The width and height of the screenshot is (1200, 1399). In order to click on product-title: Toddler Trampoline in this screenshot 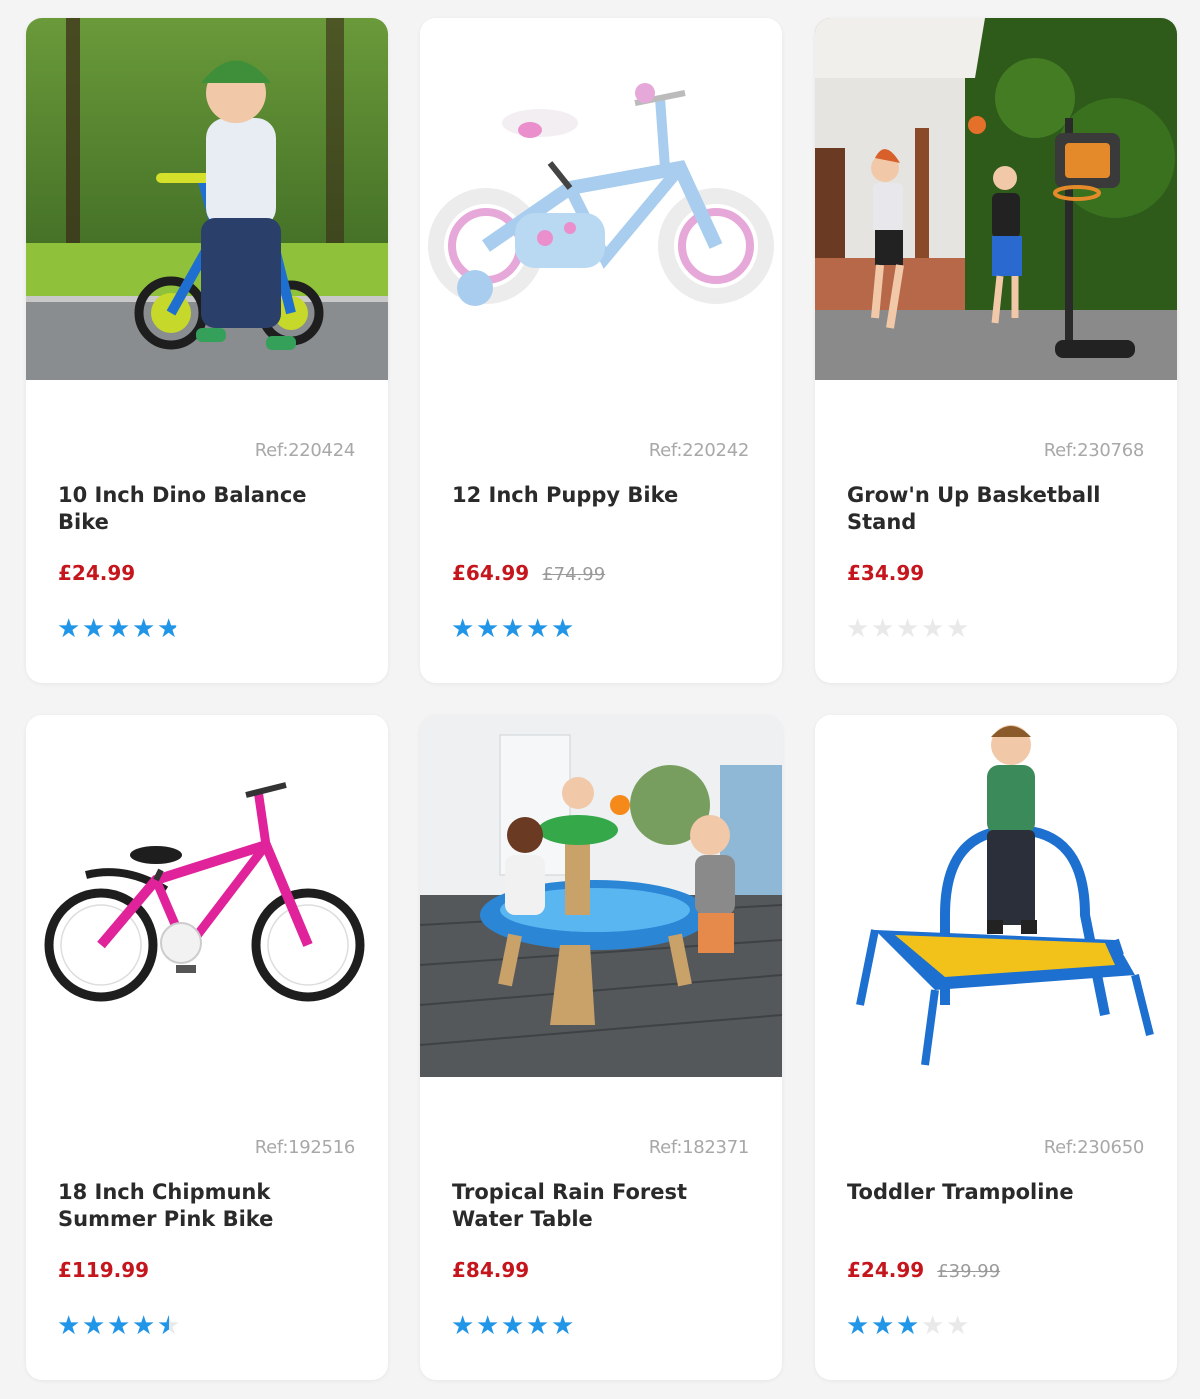, I will do `click(997, 1192)`.